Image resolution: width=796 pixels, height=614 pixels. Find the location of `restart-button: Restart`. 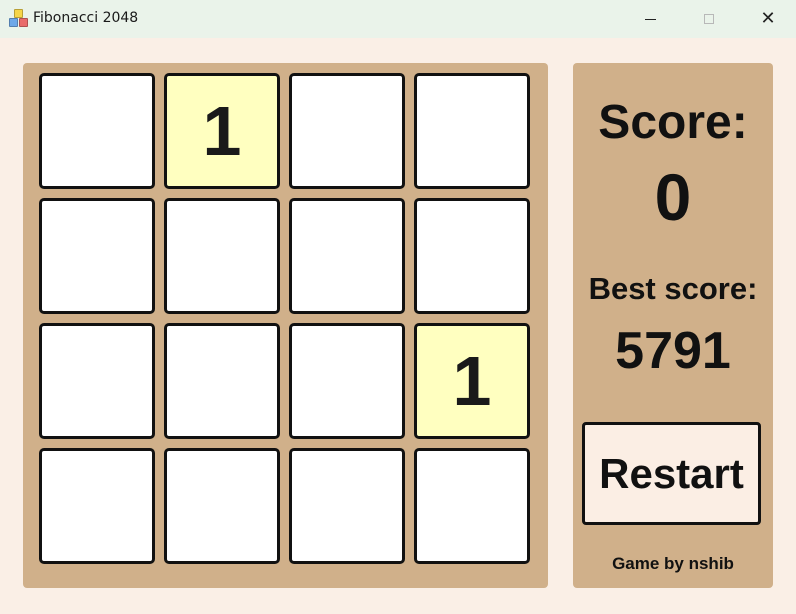

restart-button: Restart is located at coordinates (671, 473).